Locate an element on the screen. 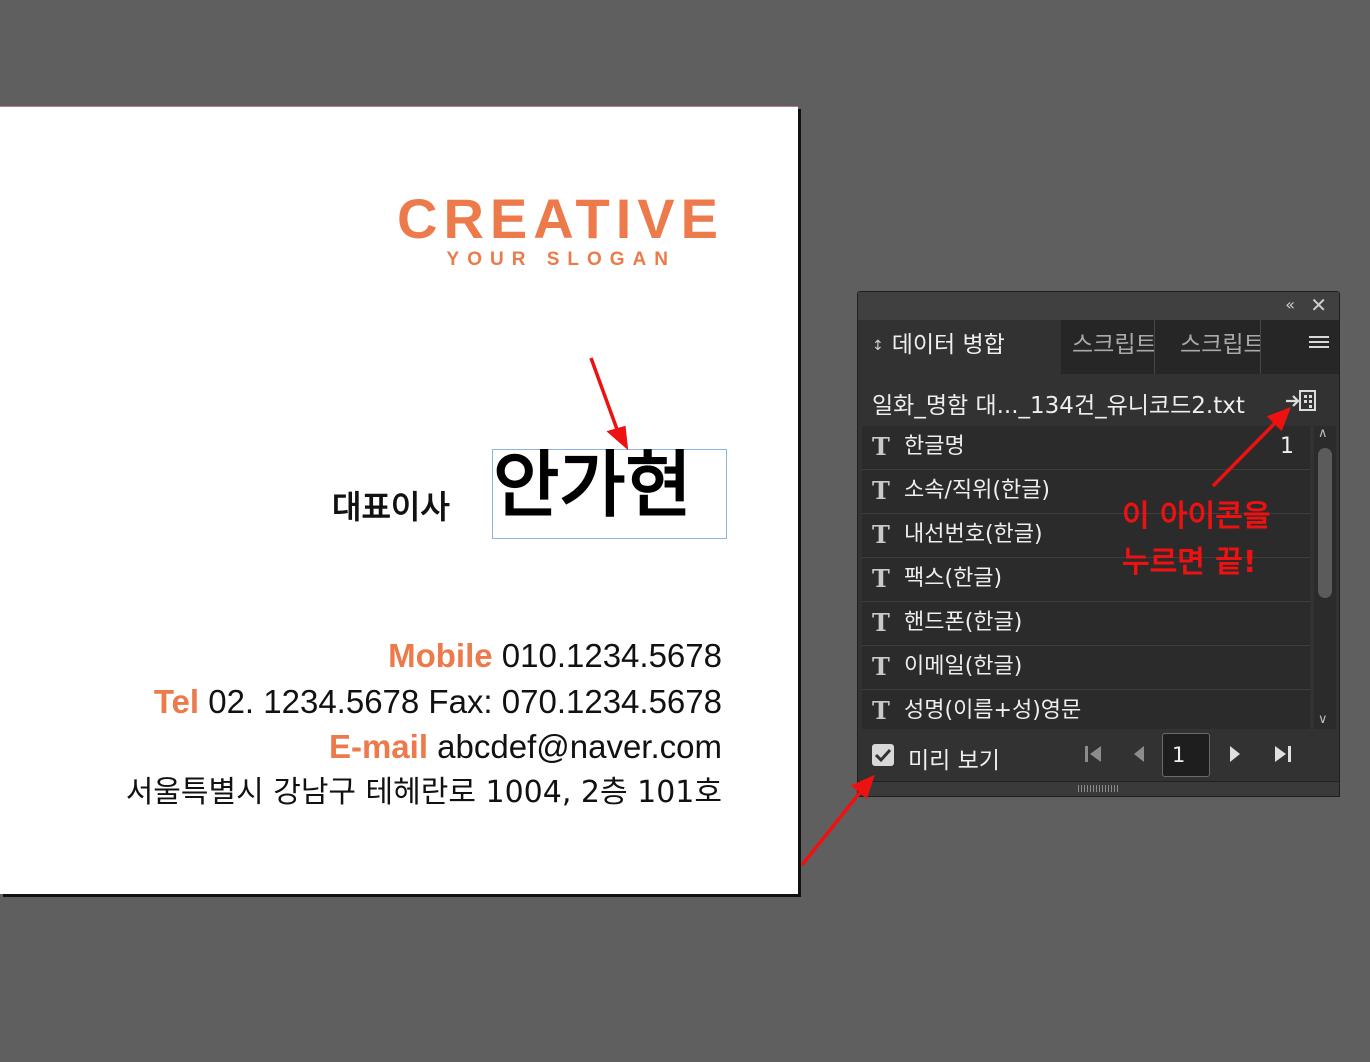 This screenshot has width=1370, height=1062. email-label: E-mail is located at coordinates (378, 746).